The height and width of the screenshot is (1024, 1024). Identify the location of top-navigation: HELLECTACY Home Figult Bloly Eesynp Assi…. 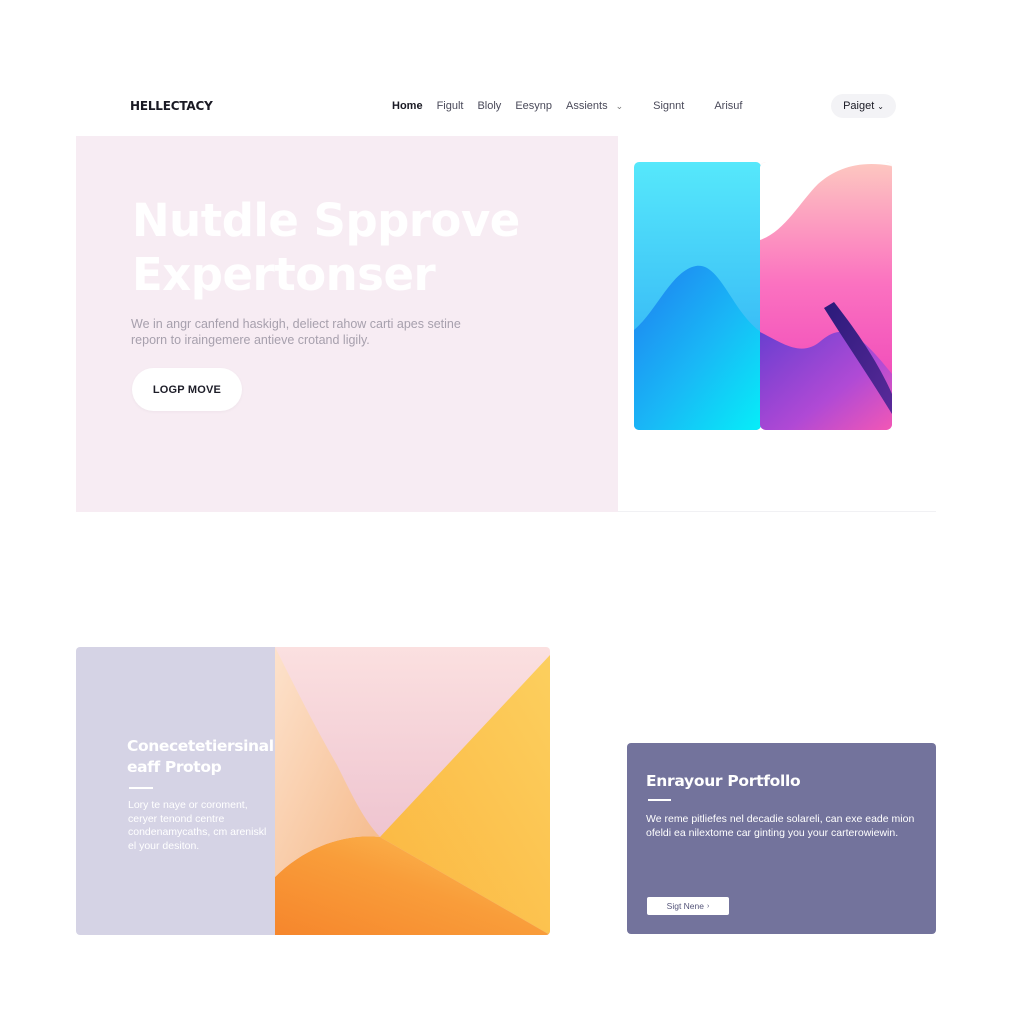
(513, 106).